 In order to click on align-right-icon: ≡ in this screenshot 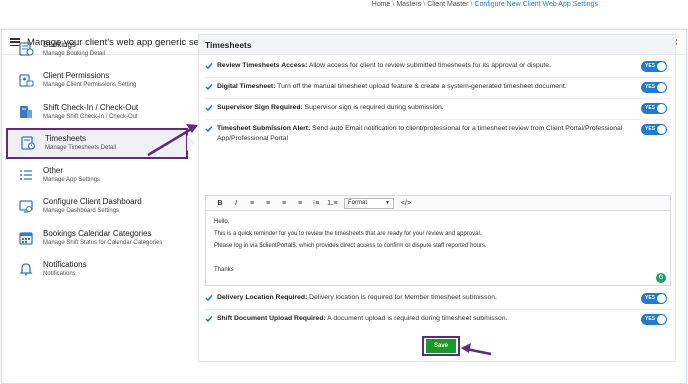, I will do `click(284, 203)`.